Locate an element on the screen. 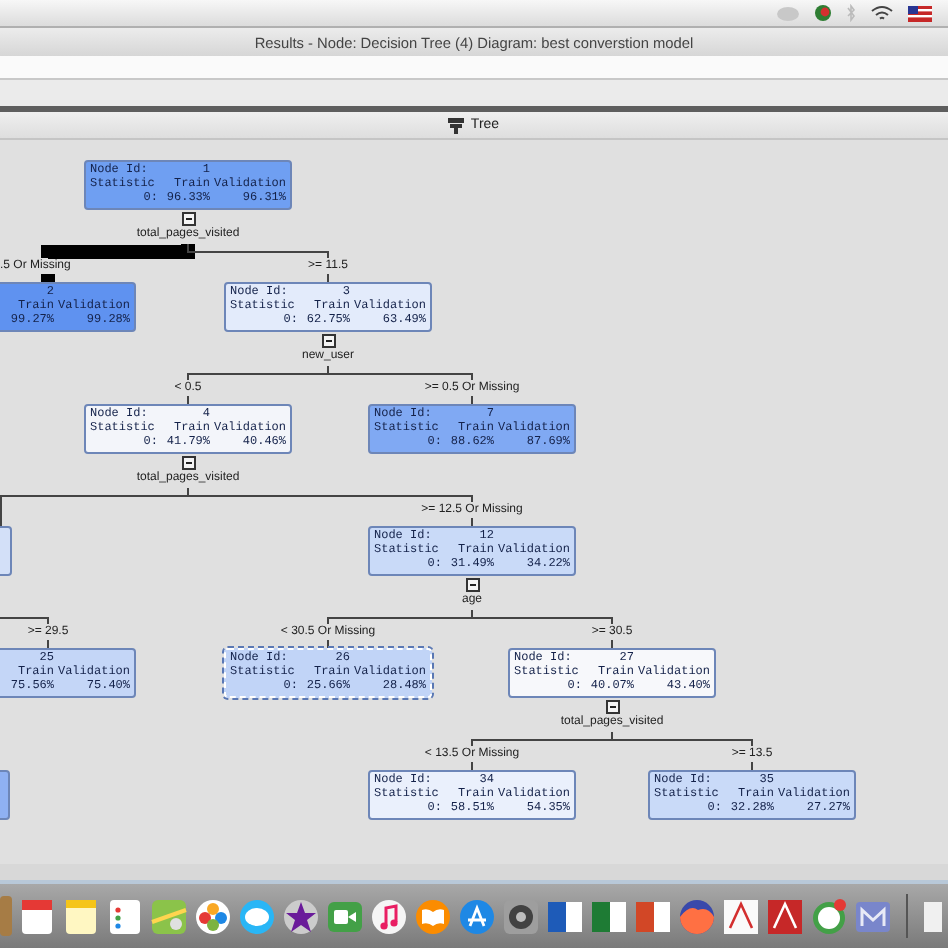 The height and width of the screenshot is (948, 948). flag-icon is located at coordinates (920, 13).